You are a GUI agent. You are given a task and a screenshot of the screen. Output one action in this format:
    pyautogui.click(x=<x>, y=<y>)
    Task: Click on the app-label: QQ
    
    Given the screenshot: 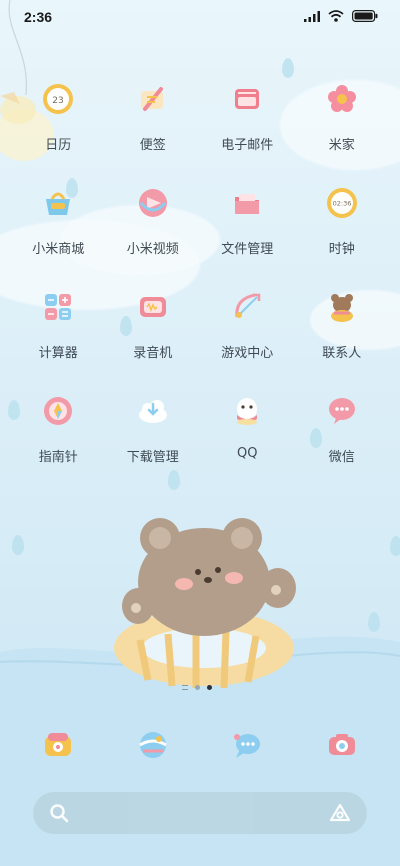 What is the action you would take?
    pyautogui.click(x=247, y=453)
    